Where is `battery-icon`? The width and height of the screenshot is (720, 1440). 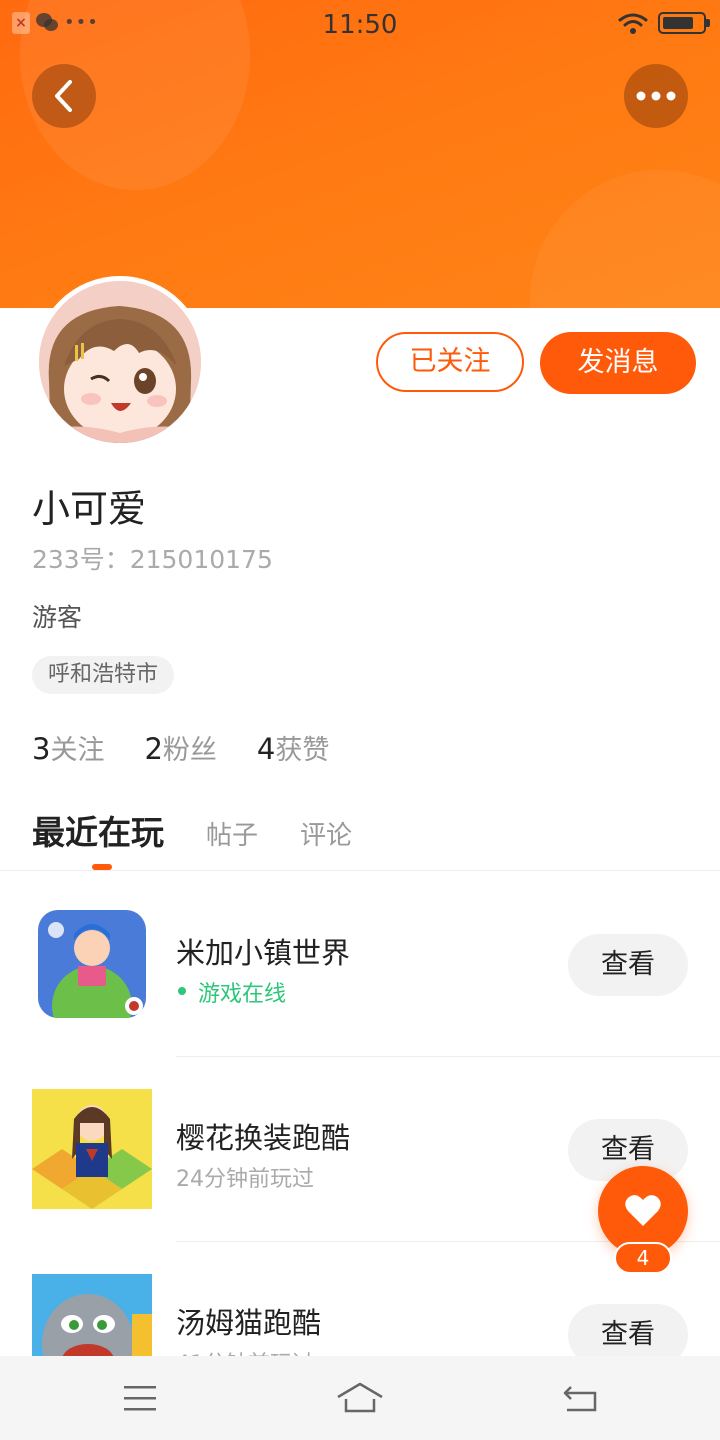
battery-icon is located at coordinates (684, 23).